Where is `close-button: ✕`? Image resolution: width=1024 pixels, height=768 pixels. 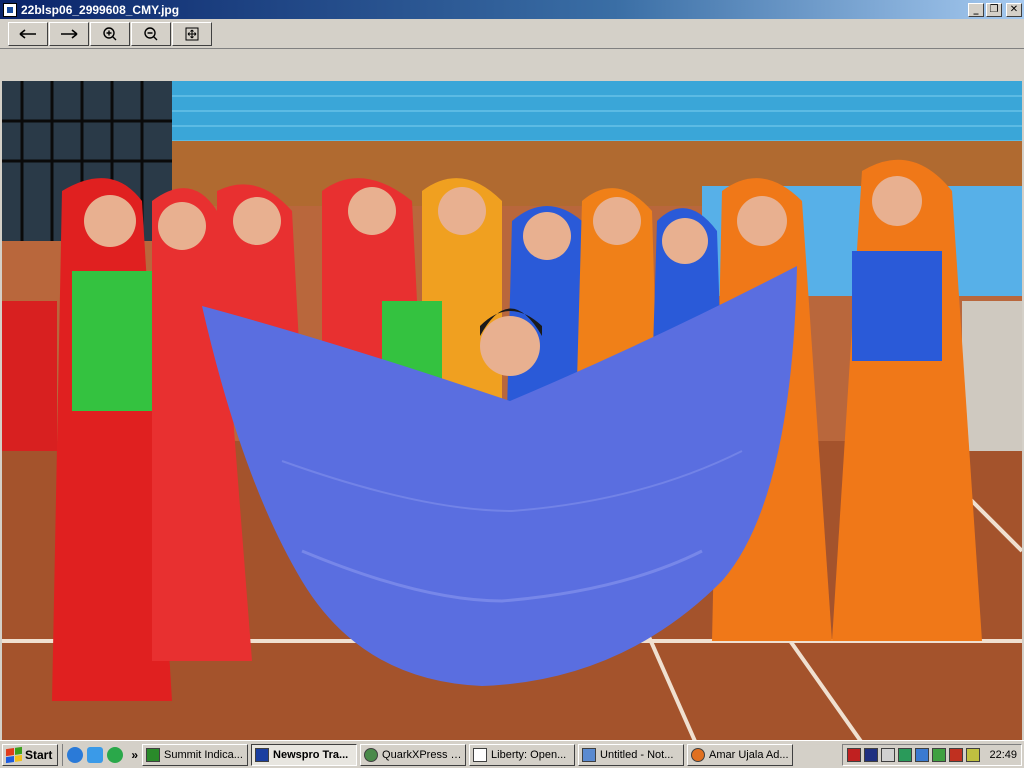
close-button: ✕ is located at coordinates (1014, 9).